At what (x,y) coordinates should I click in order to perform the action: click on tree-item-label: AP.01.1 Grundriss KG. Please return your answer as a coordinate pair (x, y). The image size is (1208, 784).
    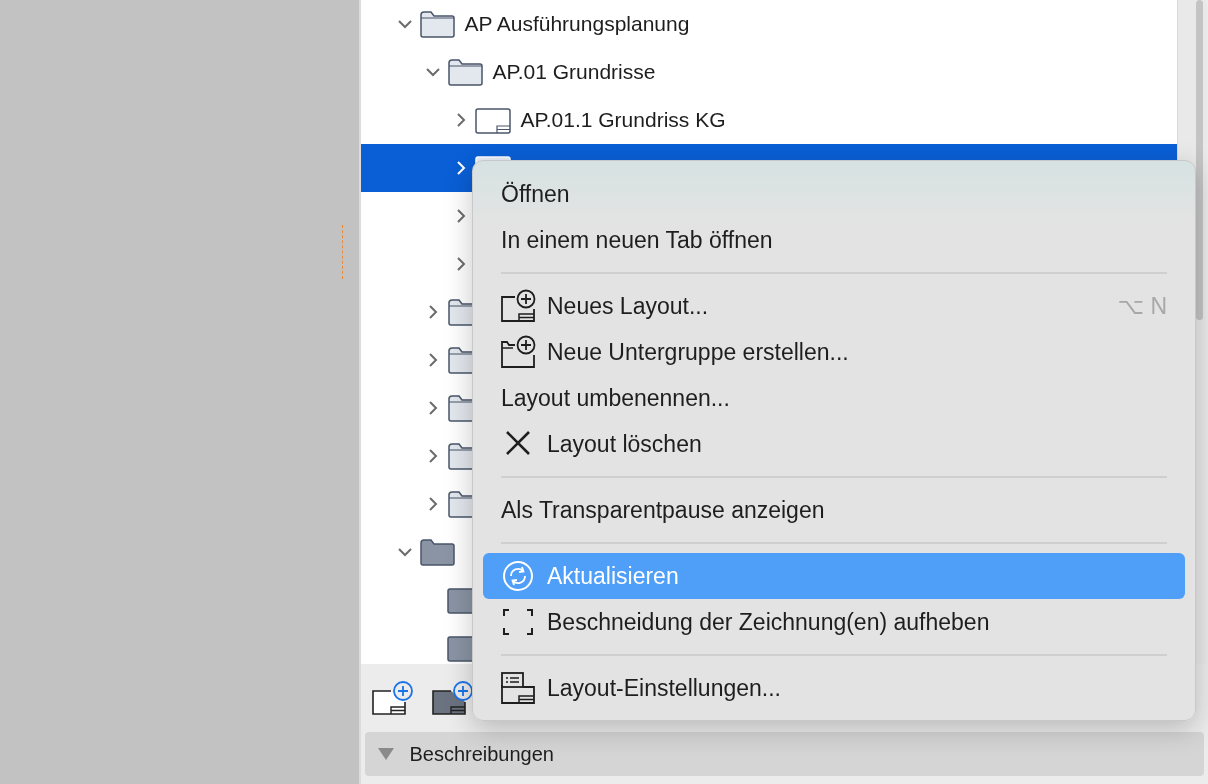
    Looking at the image, I should click on (623, 120).